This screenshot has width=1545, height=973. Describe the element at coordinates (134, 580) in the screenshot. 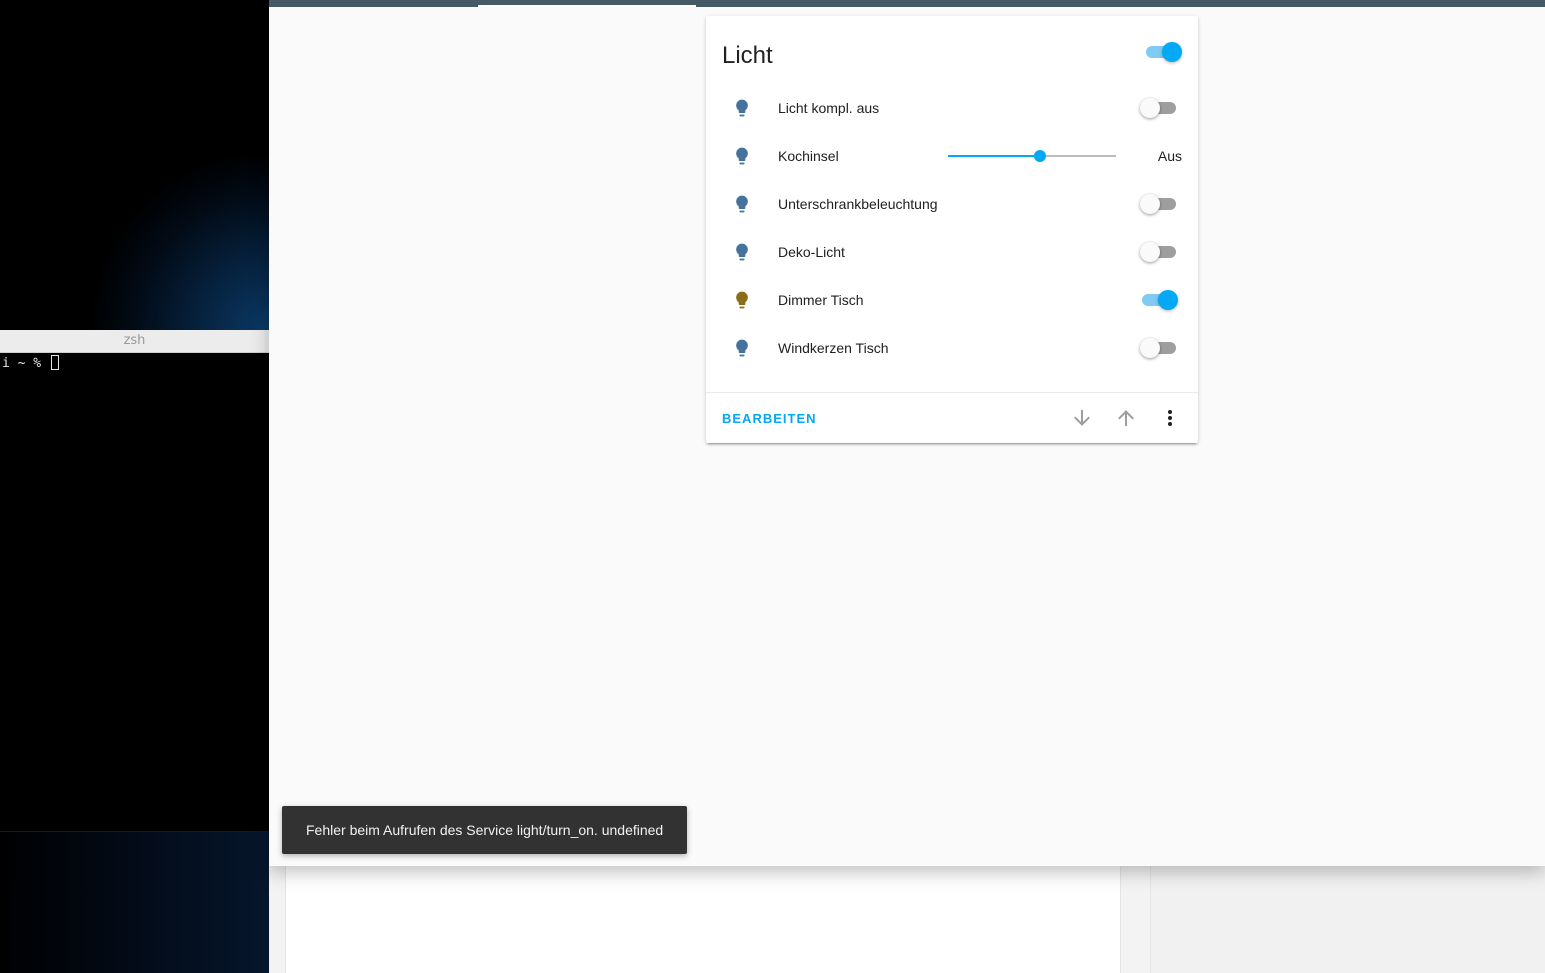

I see `terminal-window: zsh i ~ %` at that location.